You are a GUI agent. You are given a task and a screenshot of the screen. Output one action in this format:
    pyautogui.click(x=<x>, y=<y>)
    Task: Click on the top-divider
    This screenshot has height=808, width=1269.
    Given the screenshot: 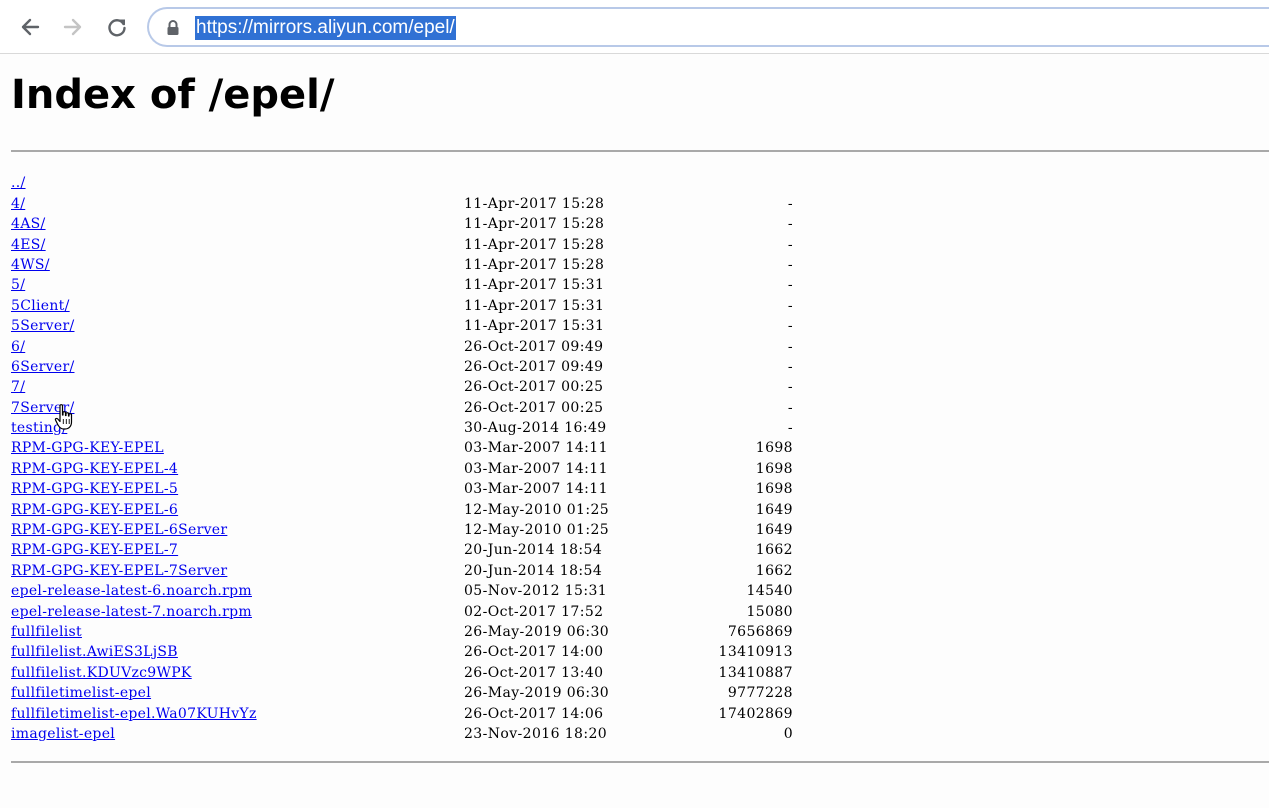 What is the action you would take?
    pyautogui.click(x=640, y=151)
    